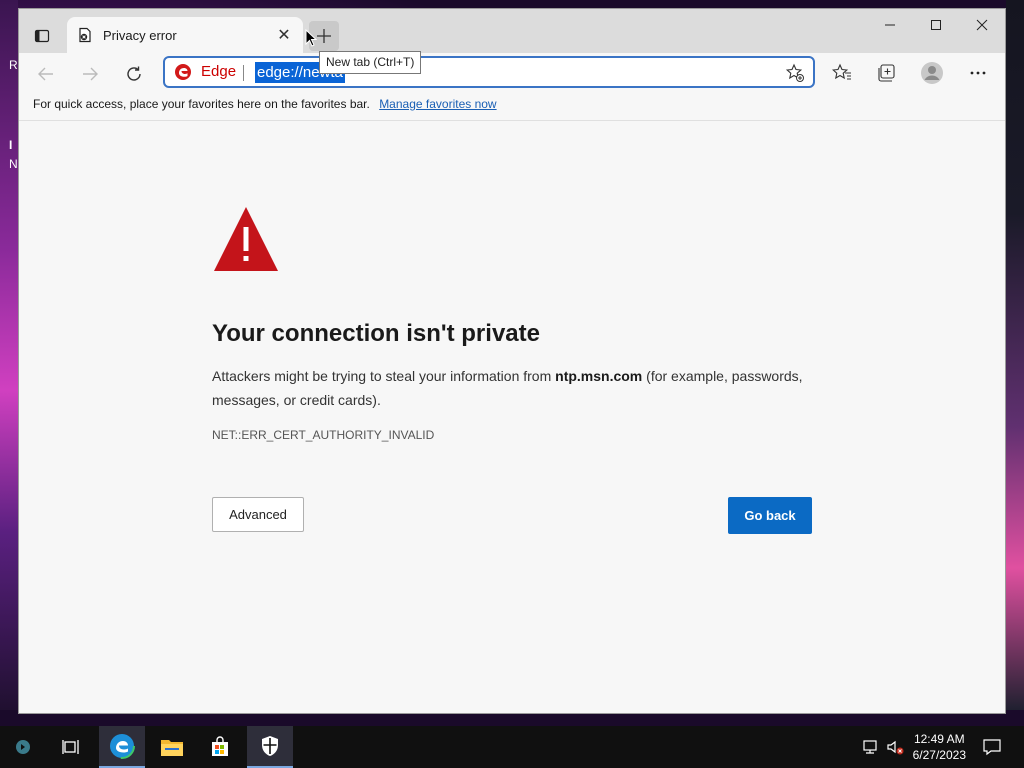  Describe the element at coordinates (939, 747) in the screenshot. I see `system-clock: 12:49 AM 6/27/2023` at that location.